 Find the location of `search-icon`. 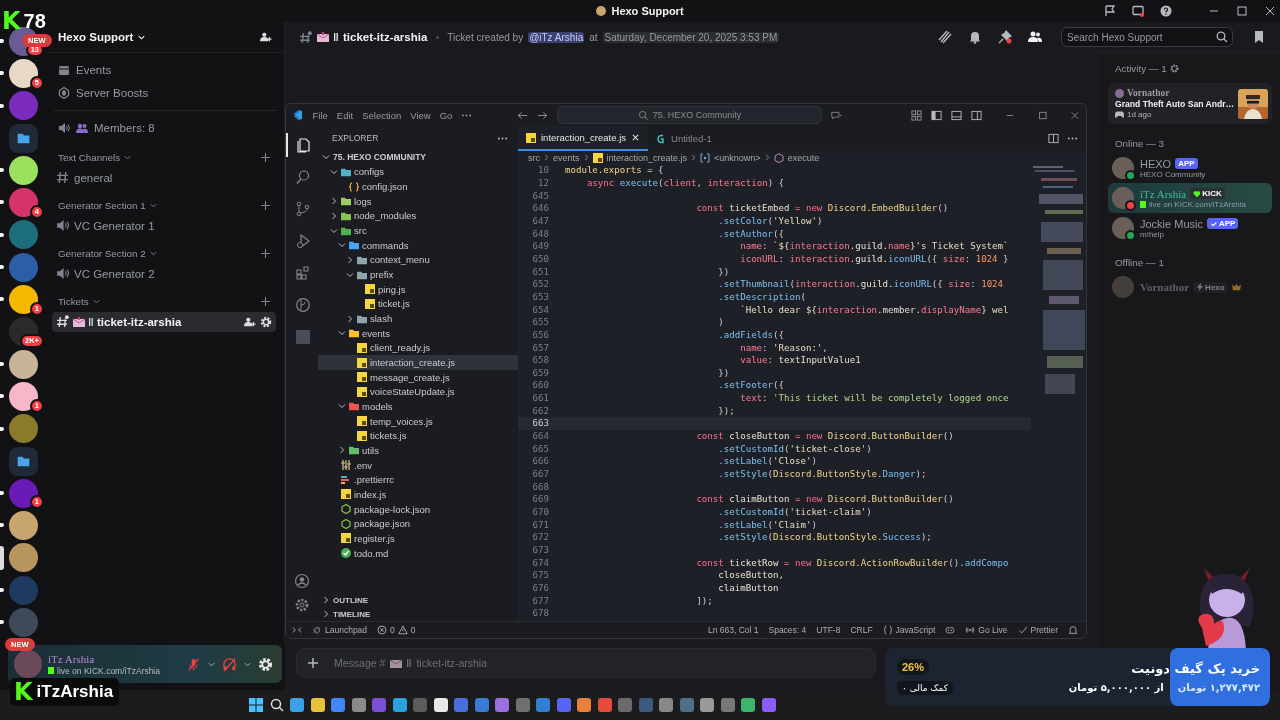

search-icon is located at coordinates (276, 705).